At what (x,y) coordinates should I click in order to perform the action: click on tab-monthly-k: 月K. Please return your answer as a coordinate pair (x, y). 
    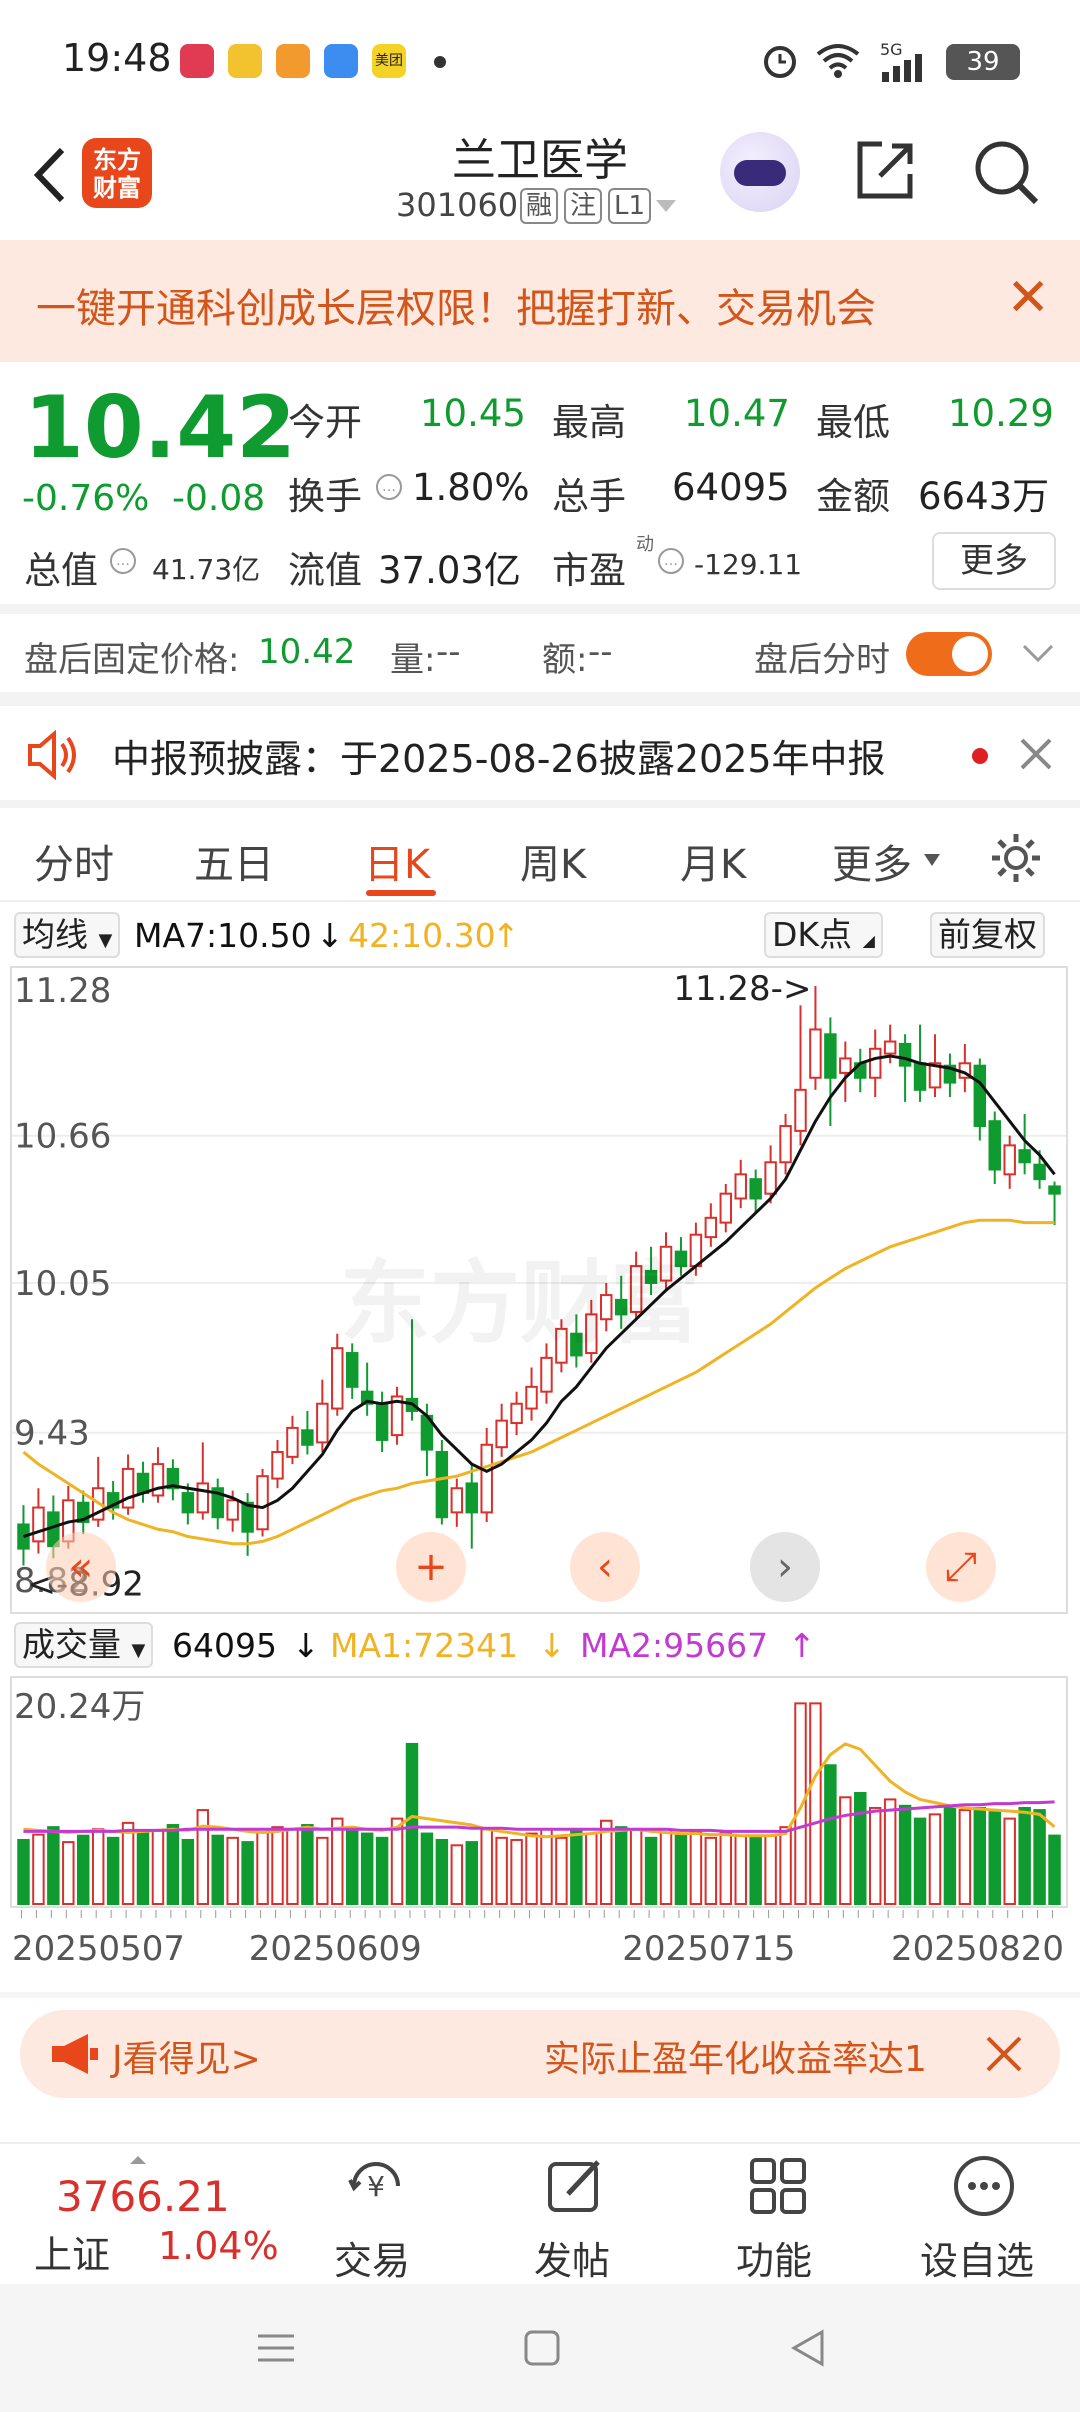
    Looking at the image, I should click on (713, 861).